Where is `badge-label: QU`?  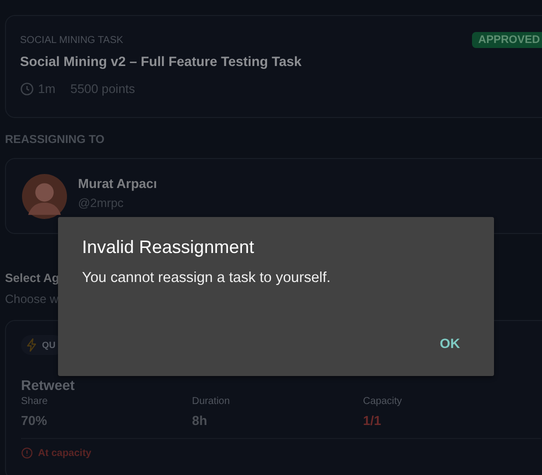
badge-label: QU is located at coordinates (49, 345).